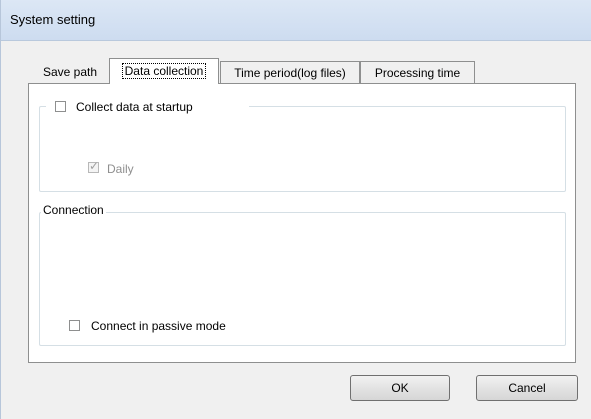 The image size is (591, 419). I want to click on tab-save-path: Save path, so click(70, 72).